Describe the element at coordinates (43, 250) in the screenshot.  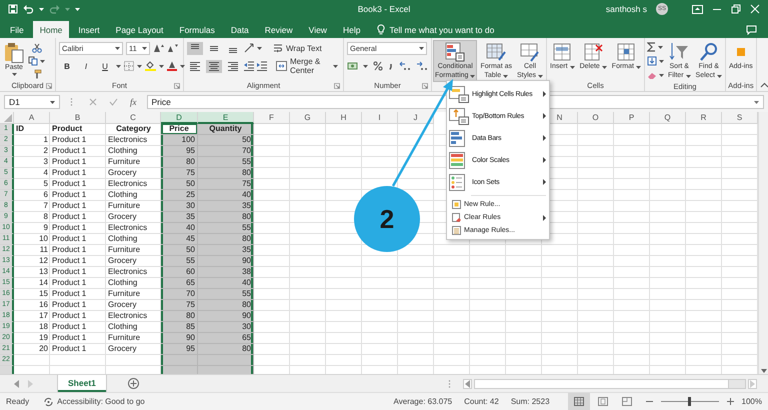
I see `table-cell-text: 11` at that location.